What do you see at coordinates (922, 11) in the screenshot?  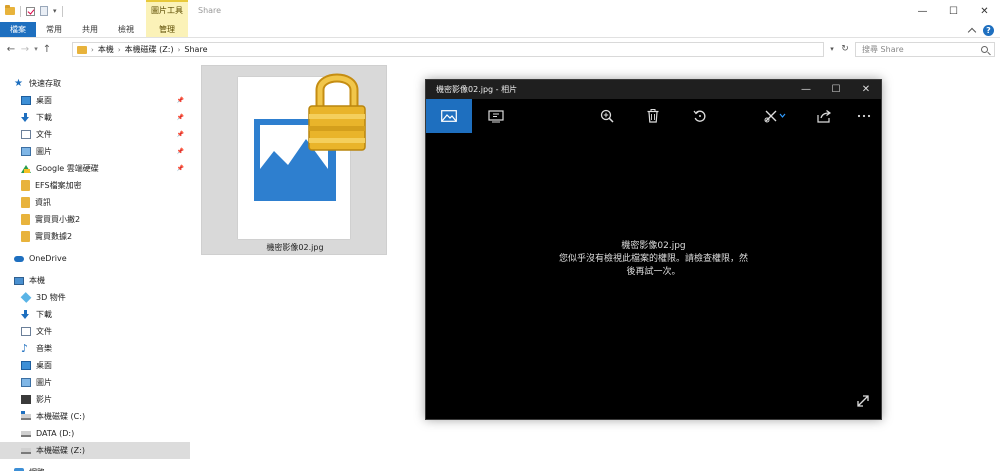 I see `minimize-button: —` at bounding box center [922, 11].